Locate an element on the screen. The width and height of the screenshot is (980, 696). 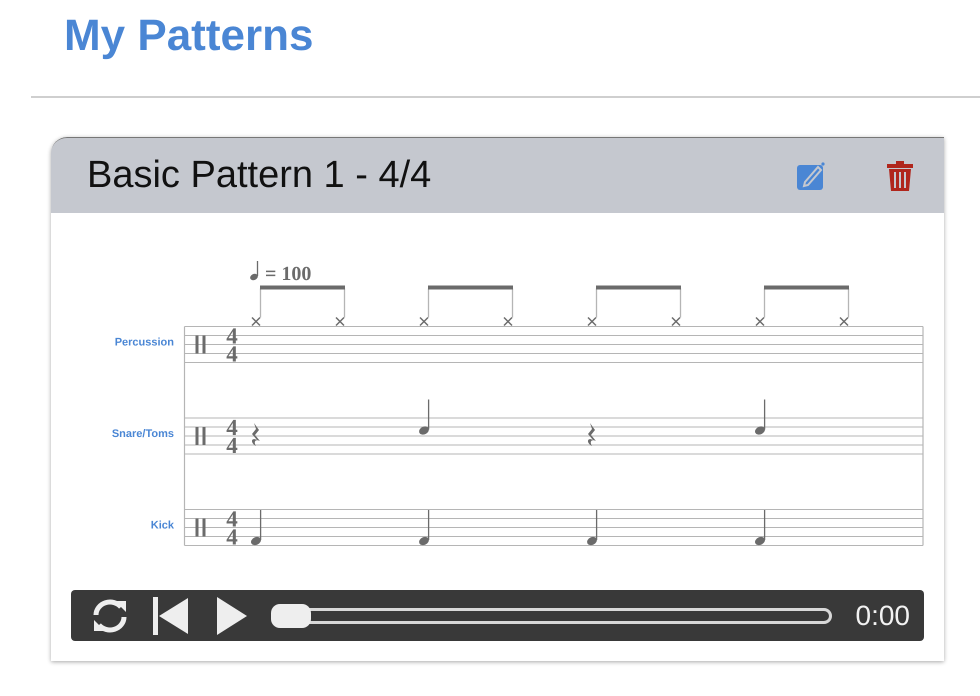
page-heading: My Patterns is located at coordinates (188, 36).